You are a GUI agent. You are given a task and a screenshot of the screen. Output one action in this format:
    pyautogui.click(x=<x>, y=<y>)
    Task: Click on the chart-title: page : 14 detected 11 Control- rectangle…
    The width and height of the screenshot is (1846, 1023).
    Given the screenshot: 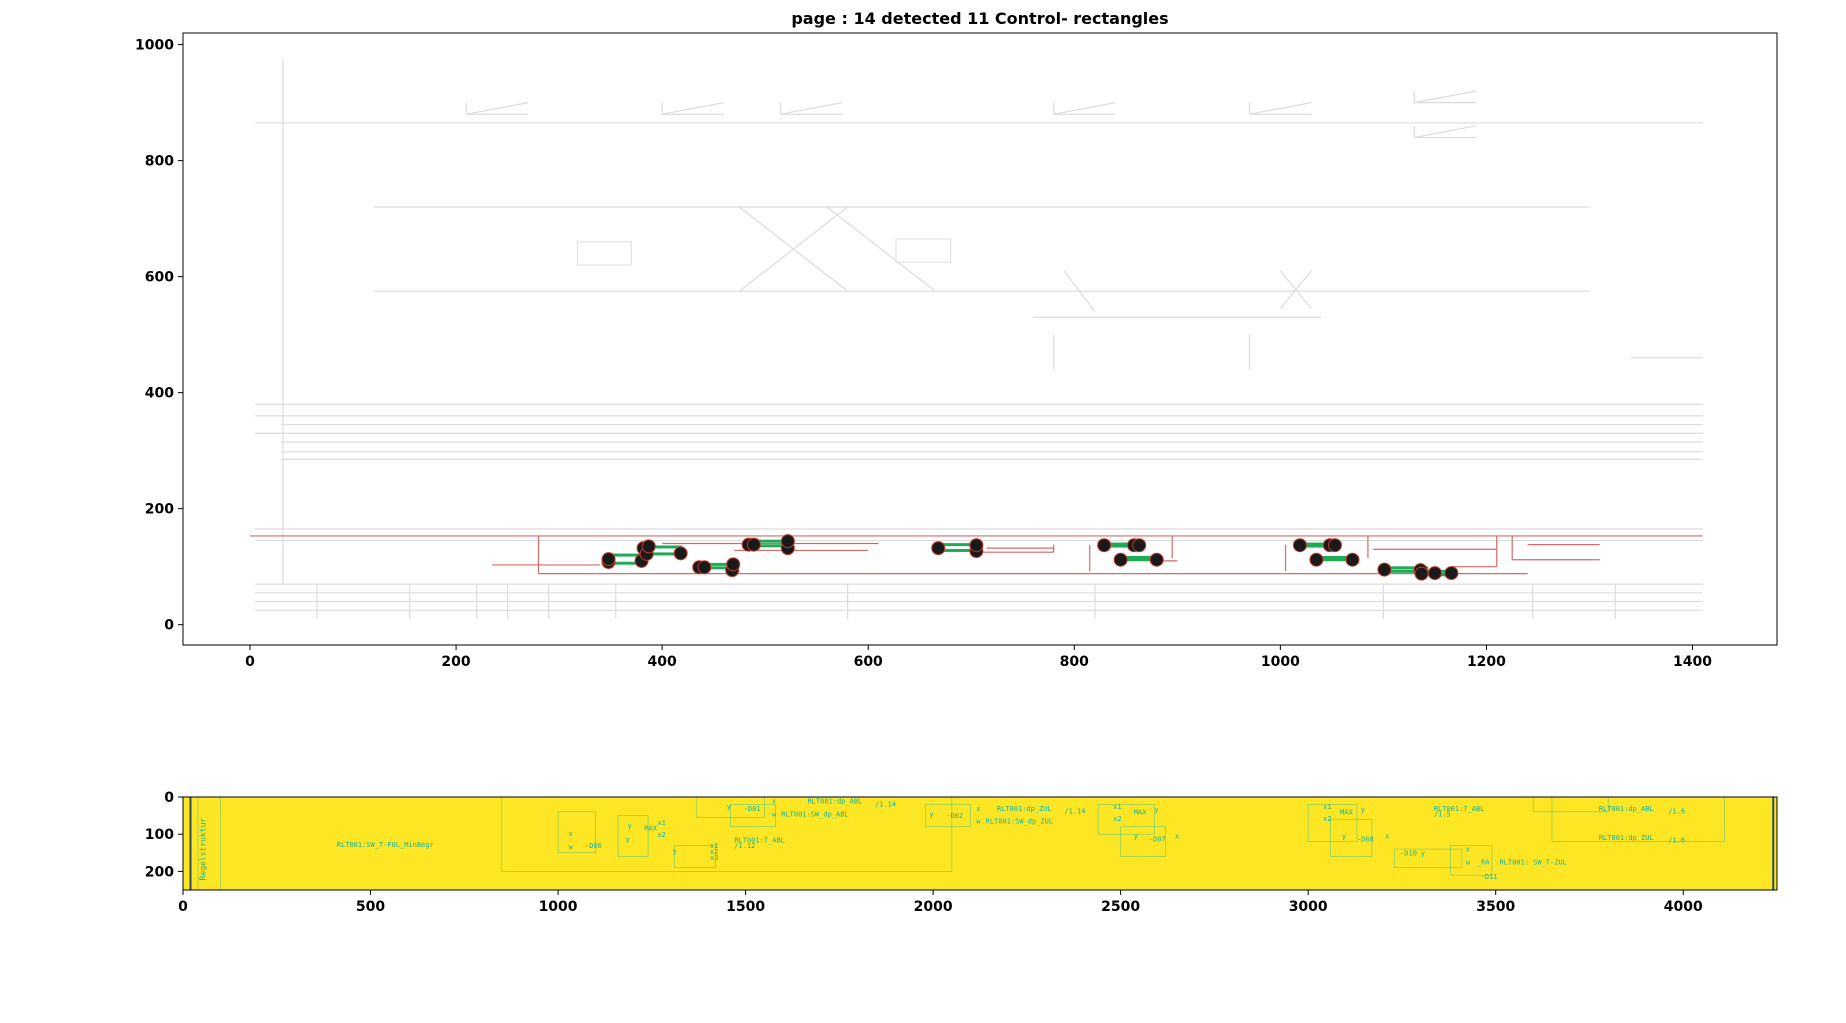 What is the action you would take?
    pyautogui.click(x=979, y=18)
    